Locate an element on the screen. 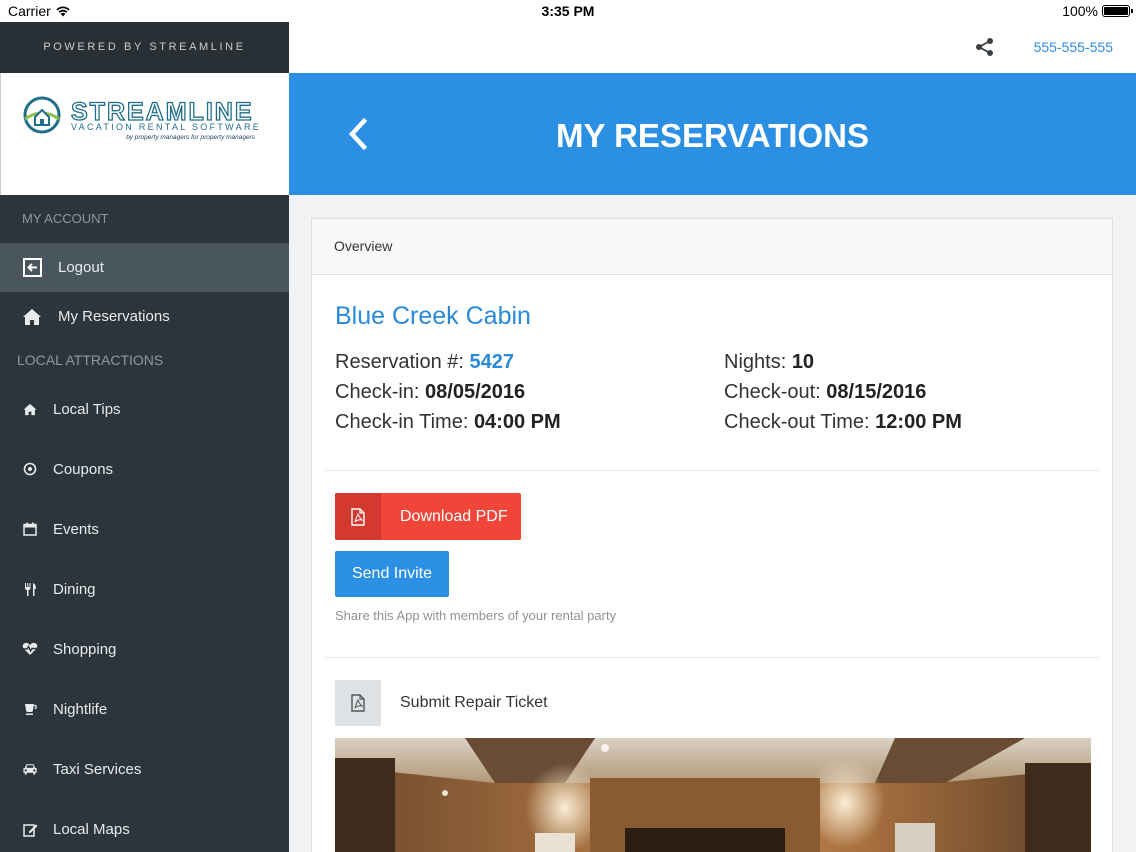 Image resolution: width=1136 pixels, height=852 pixels. checkin-time-label: Check-in Time: is located at coordinates (404, 422).